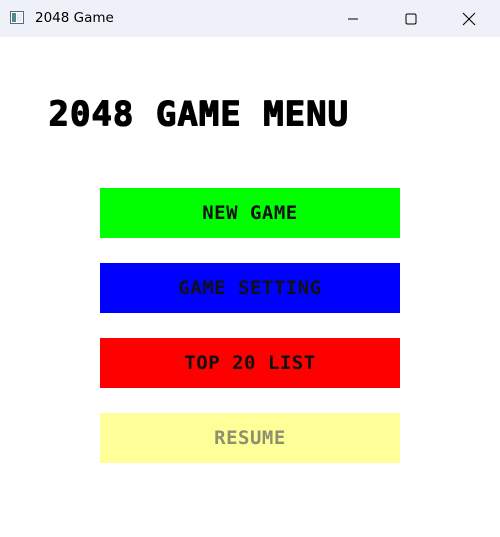 The image size is (500, 537). I want to click on top-20-list-label: TOP 20 LIST, so click(250, 363).